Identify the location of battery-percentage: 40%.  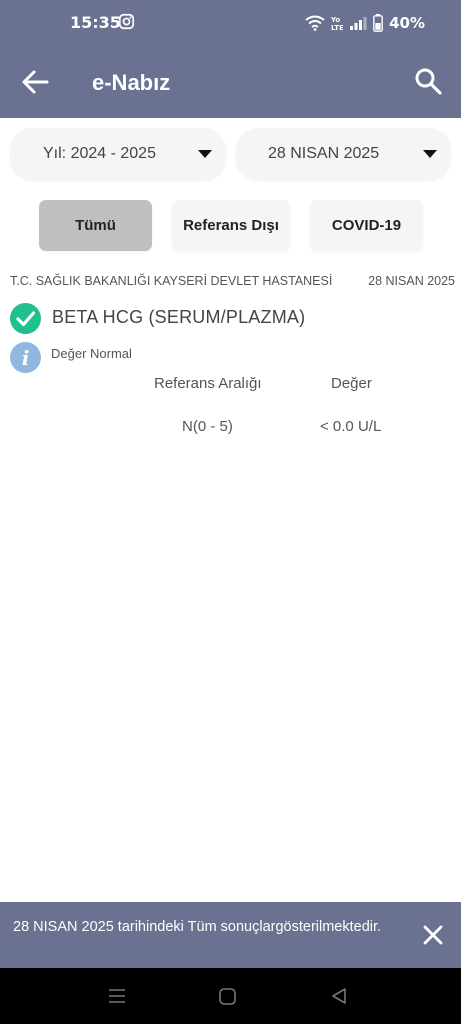
(407, 23).